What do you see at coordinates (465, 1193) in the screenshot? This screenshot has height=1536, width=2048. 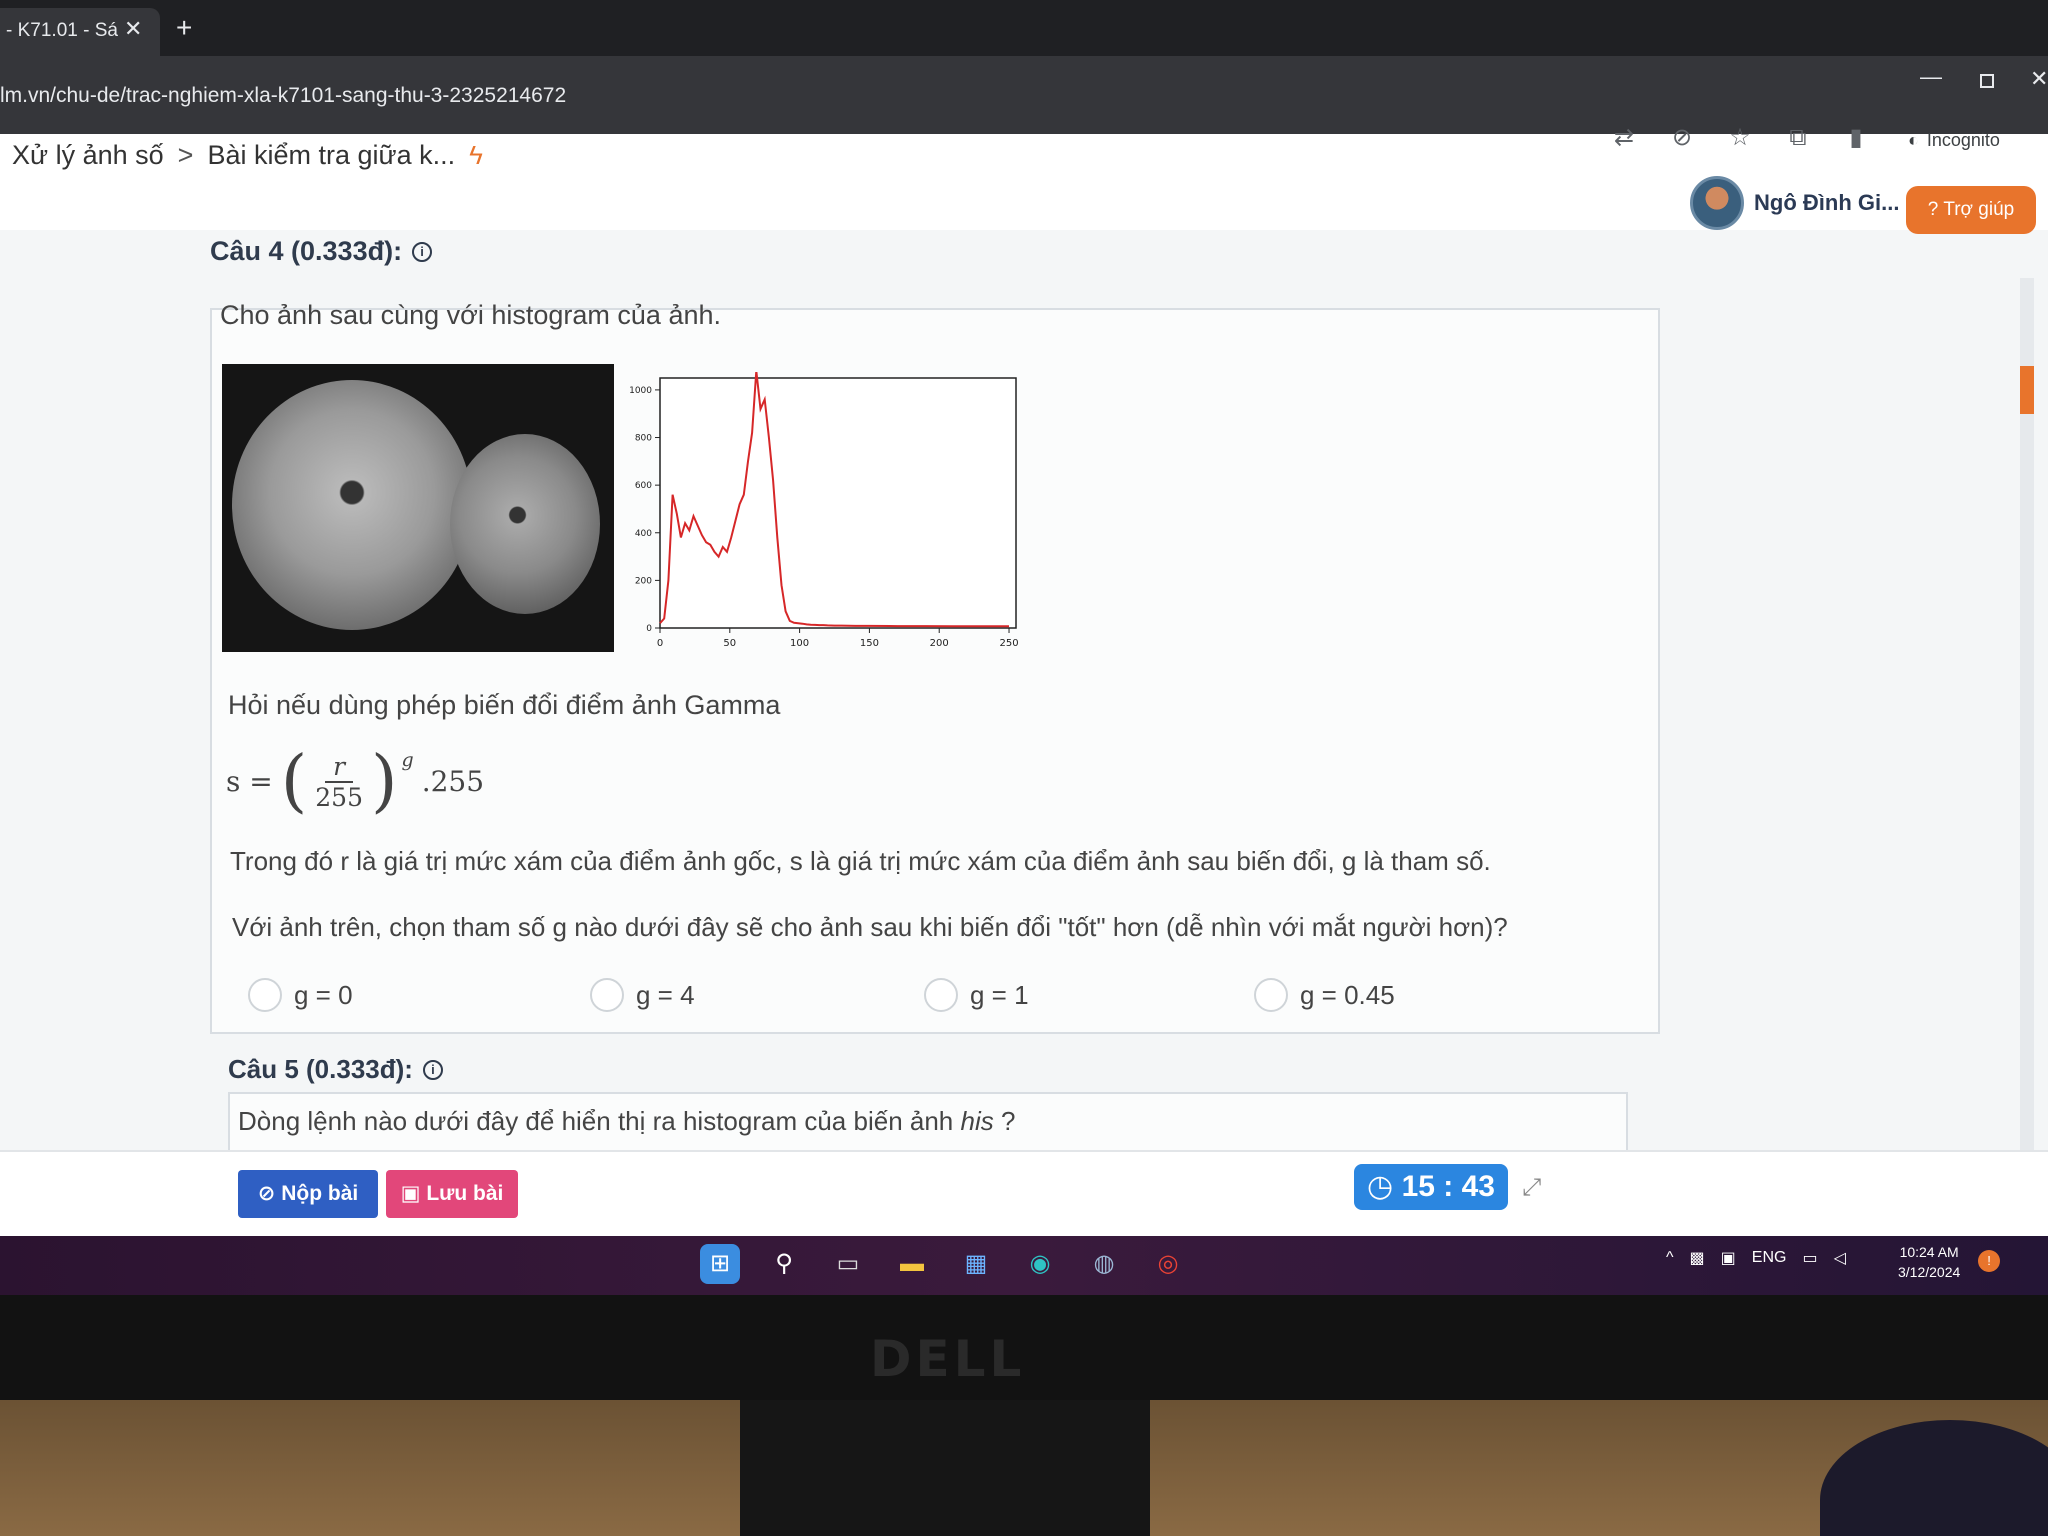 I see `save-label: Lưu bài` at bounding box center [465, 1193].